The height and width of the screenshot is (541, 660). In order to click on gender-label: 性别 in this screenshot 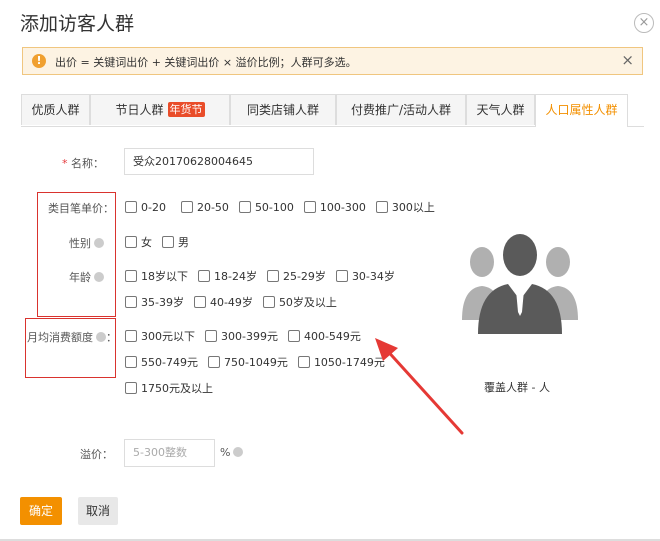, I will do `click(86, 243)`.